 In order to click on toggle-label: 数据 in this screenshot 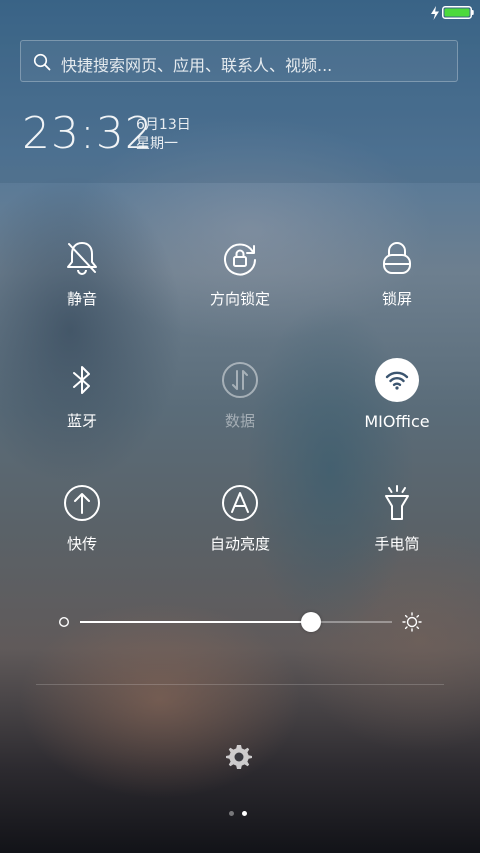, I will do `click(239, 421)`.